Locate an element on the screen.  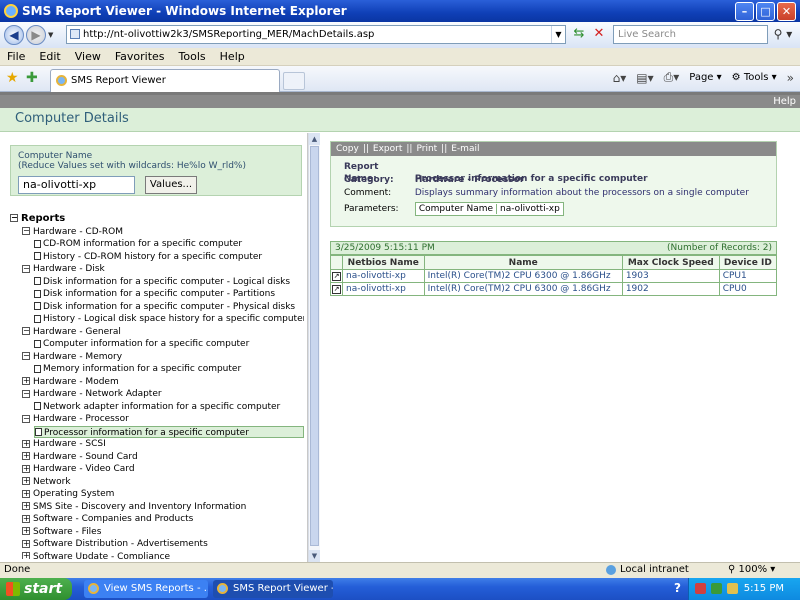
home-icon: ⌂▾ is located at coordinates (620, 78).